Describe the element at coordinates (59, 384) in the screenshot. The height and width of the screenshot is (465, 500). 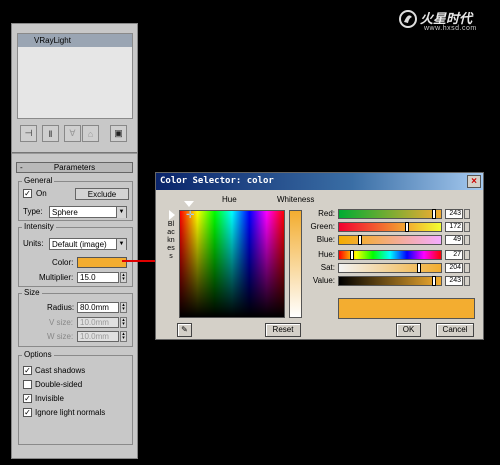
I see `double-sided-label: Double-sided` at that location.